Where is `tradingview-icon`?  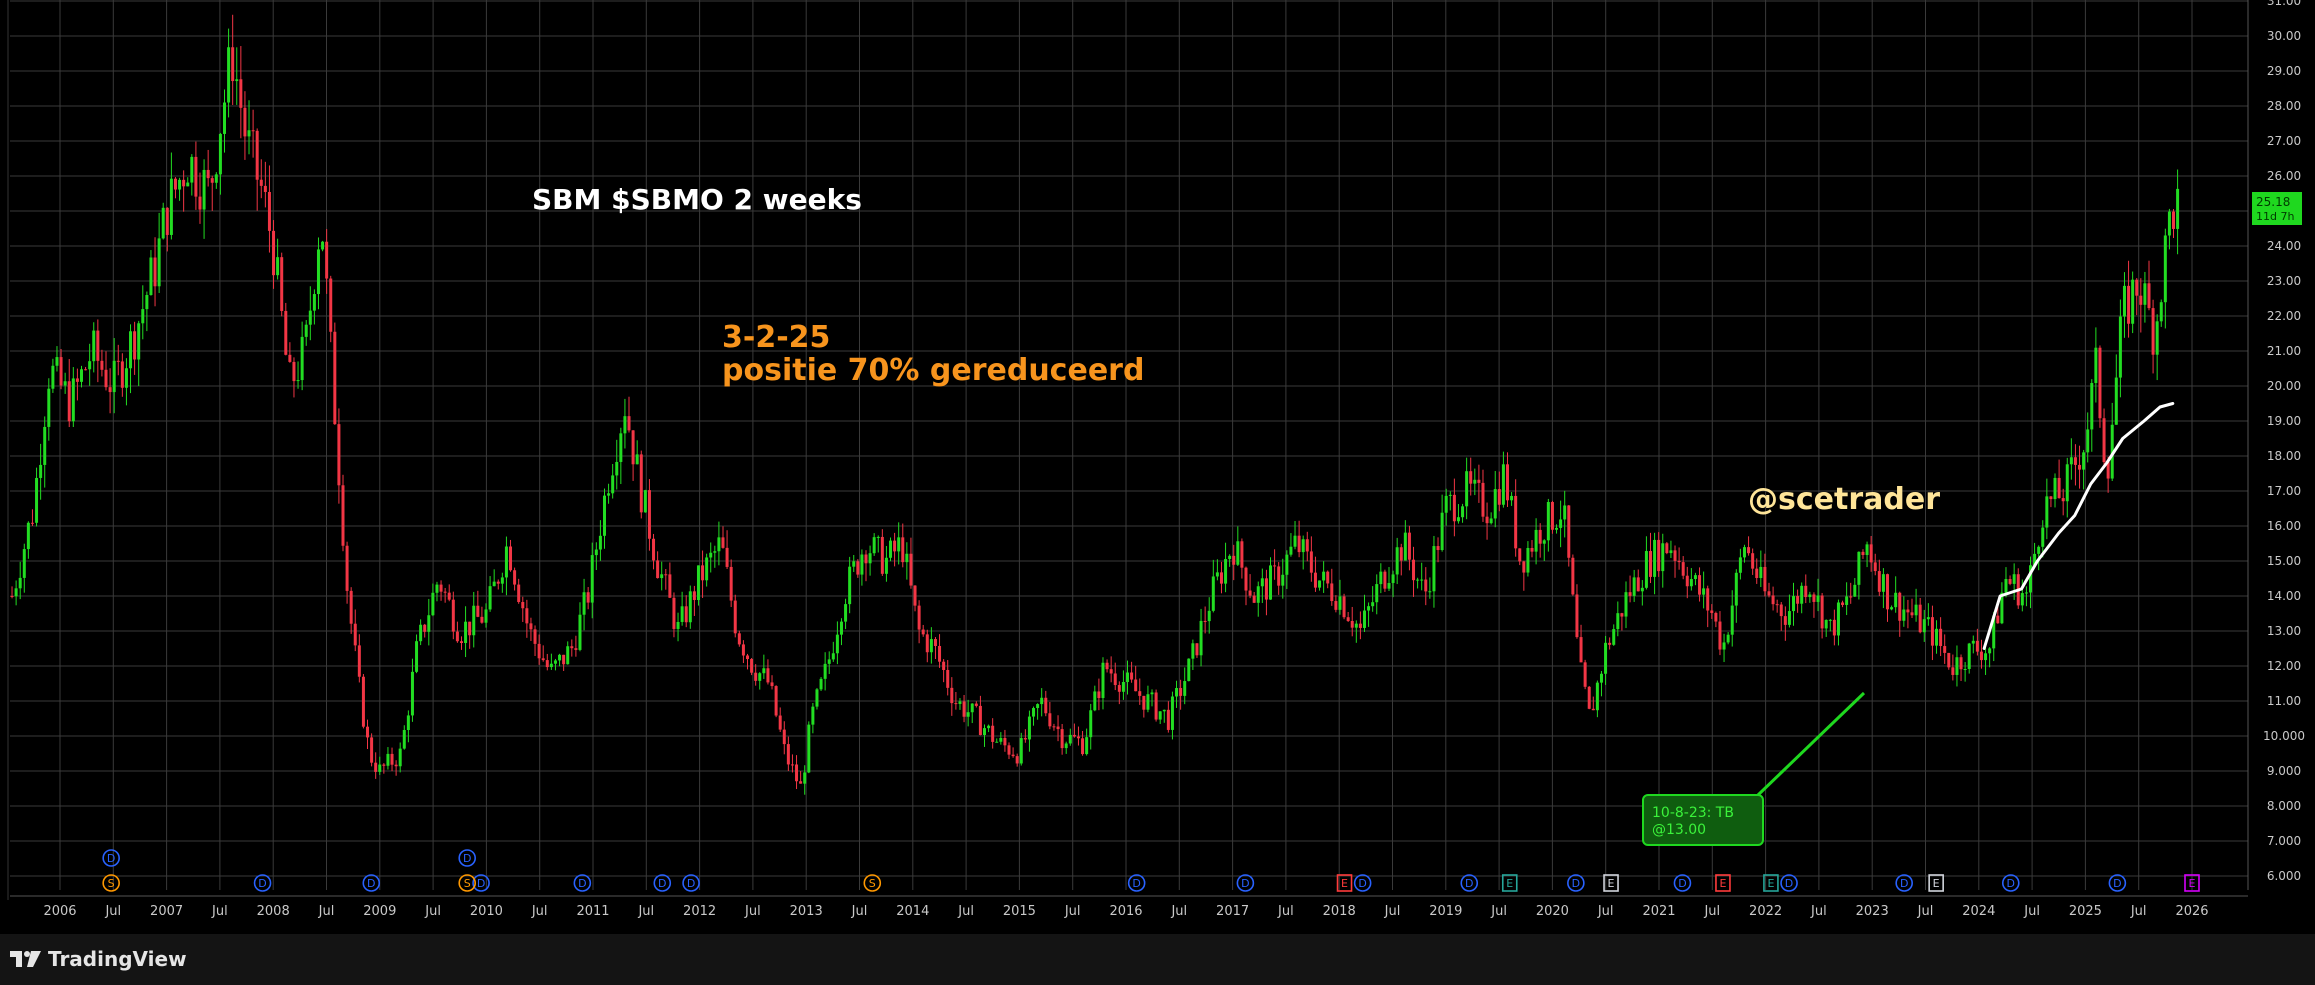 tradingview-icon is located at coordinates (25, 959).